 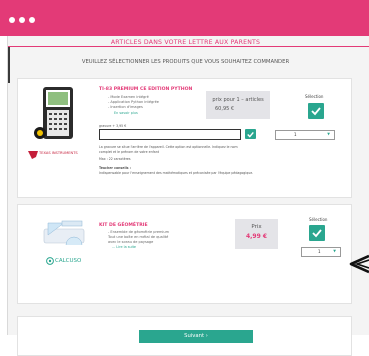 I want to click on teacher-label: Teacher conseils :, so click(x=115, y=168).